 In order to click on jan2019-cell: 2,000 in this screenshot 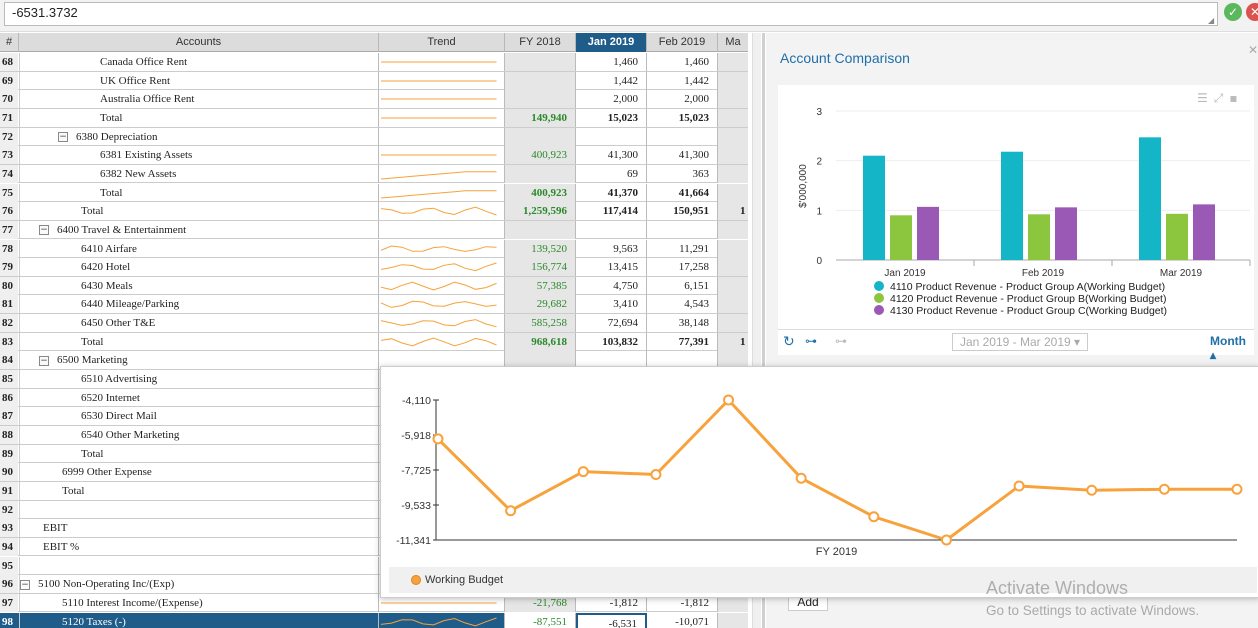, I will do `click(611, 99)`.